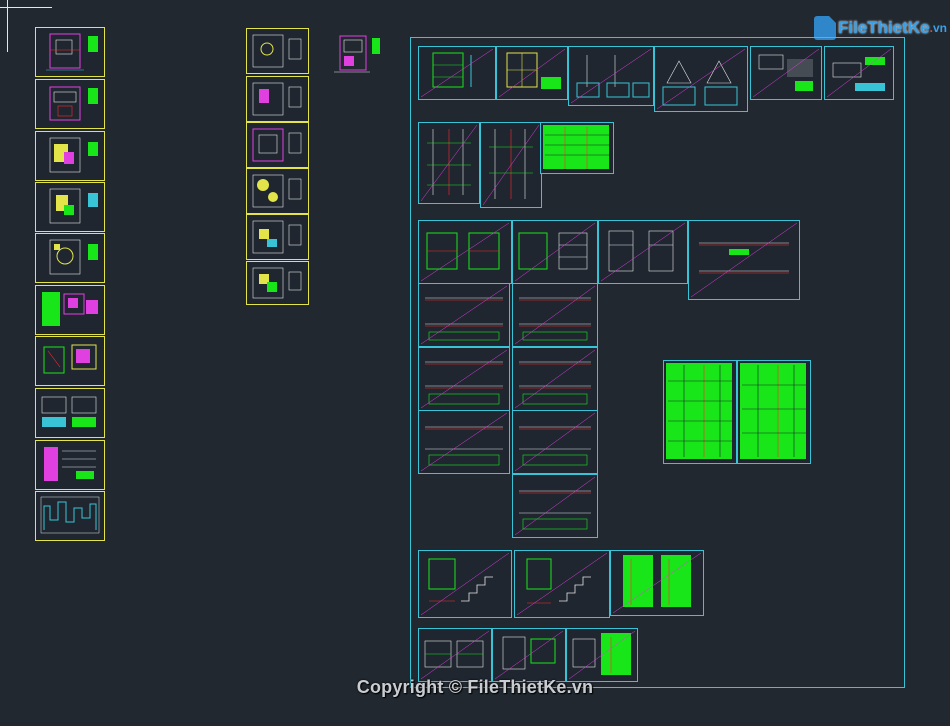 This screenshot has width=950, height=726. Describe the element at coordinates (884, 27) in the screenshot. I see `logo-name: FileThietKe` at that location.